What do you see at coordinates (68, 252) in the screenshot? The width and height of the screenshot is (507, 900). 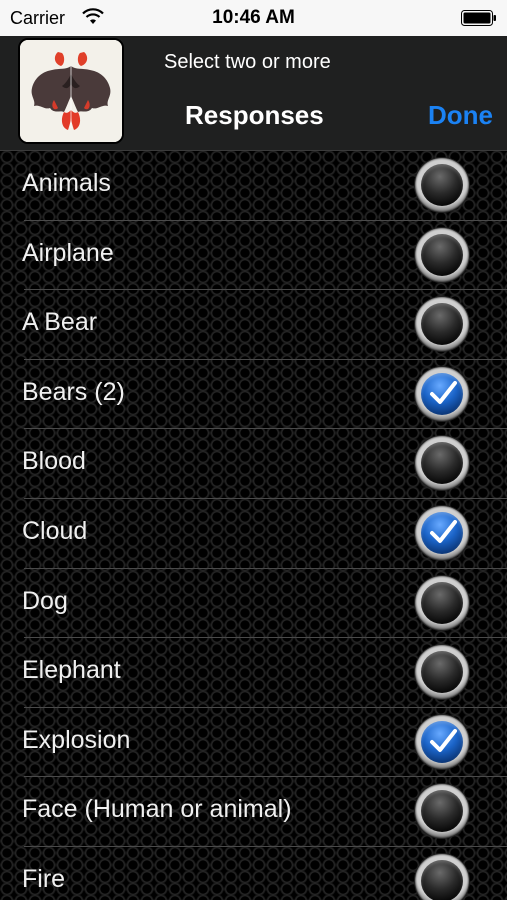 I see `list-item-label: Airplane` at bounding box center [68, 252].